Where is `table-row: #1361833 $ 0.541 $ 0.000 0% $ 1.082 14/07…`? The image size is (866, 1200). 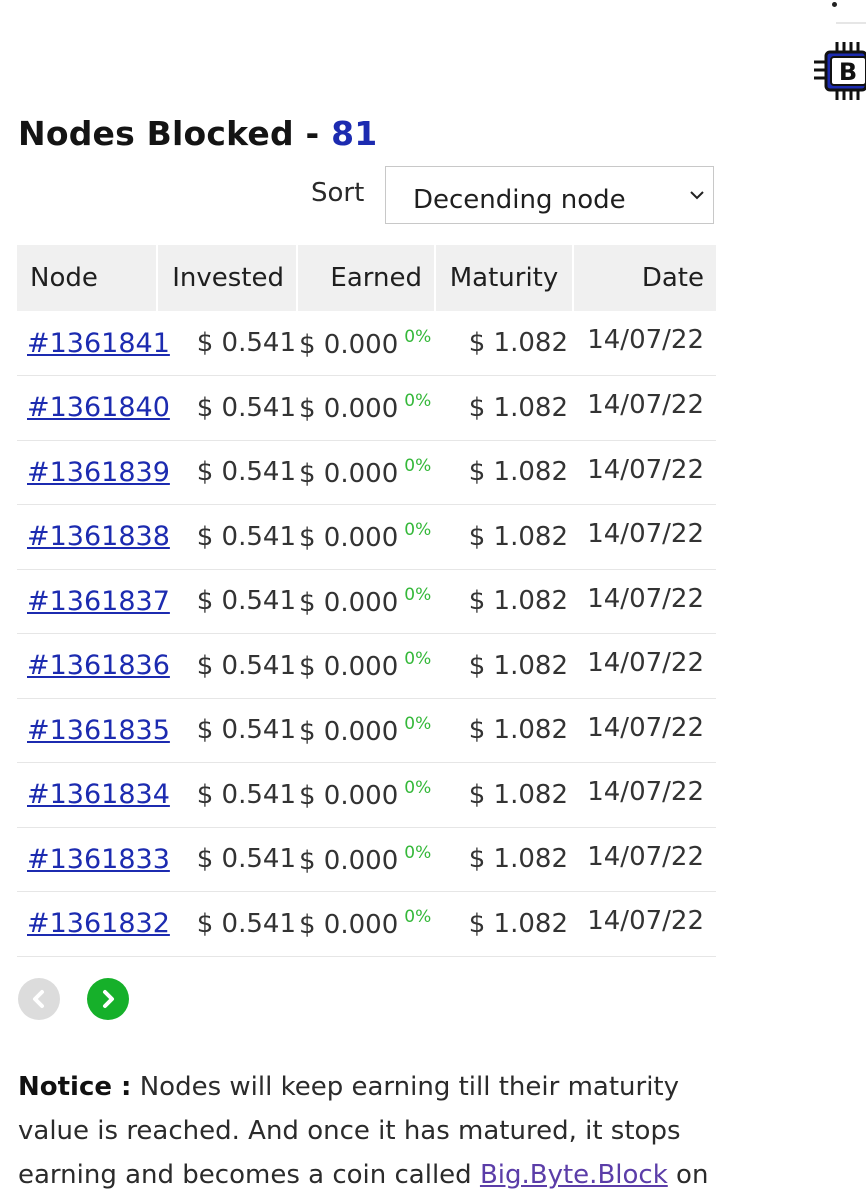
table-row: #1361833 $ 0.541 $ 0.000 0% $ 1.082 14/07… is located at coordinates (366, 859).